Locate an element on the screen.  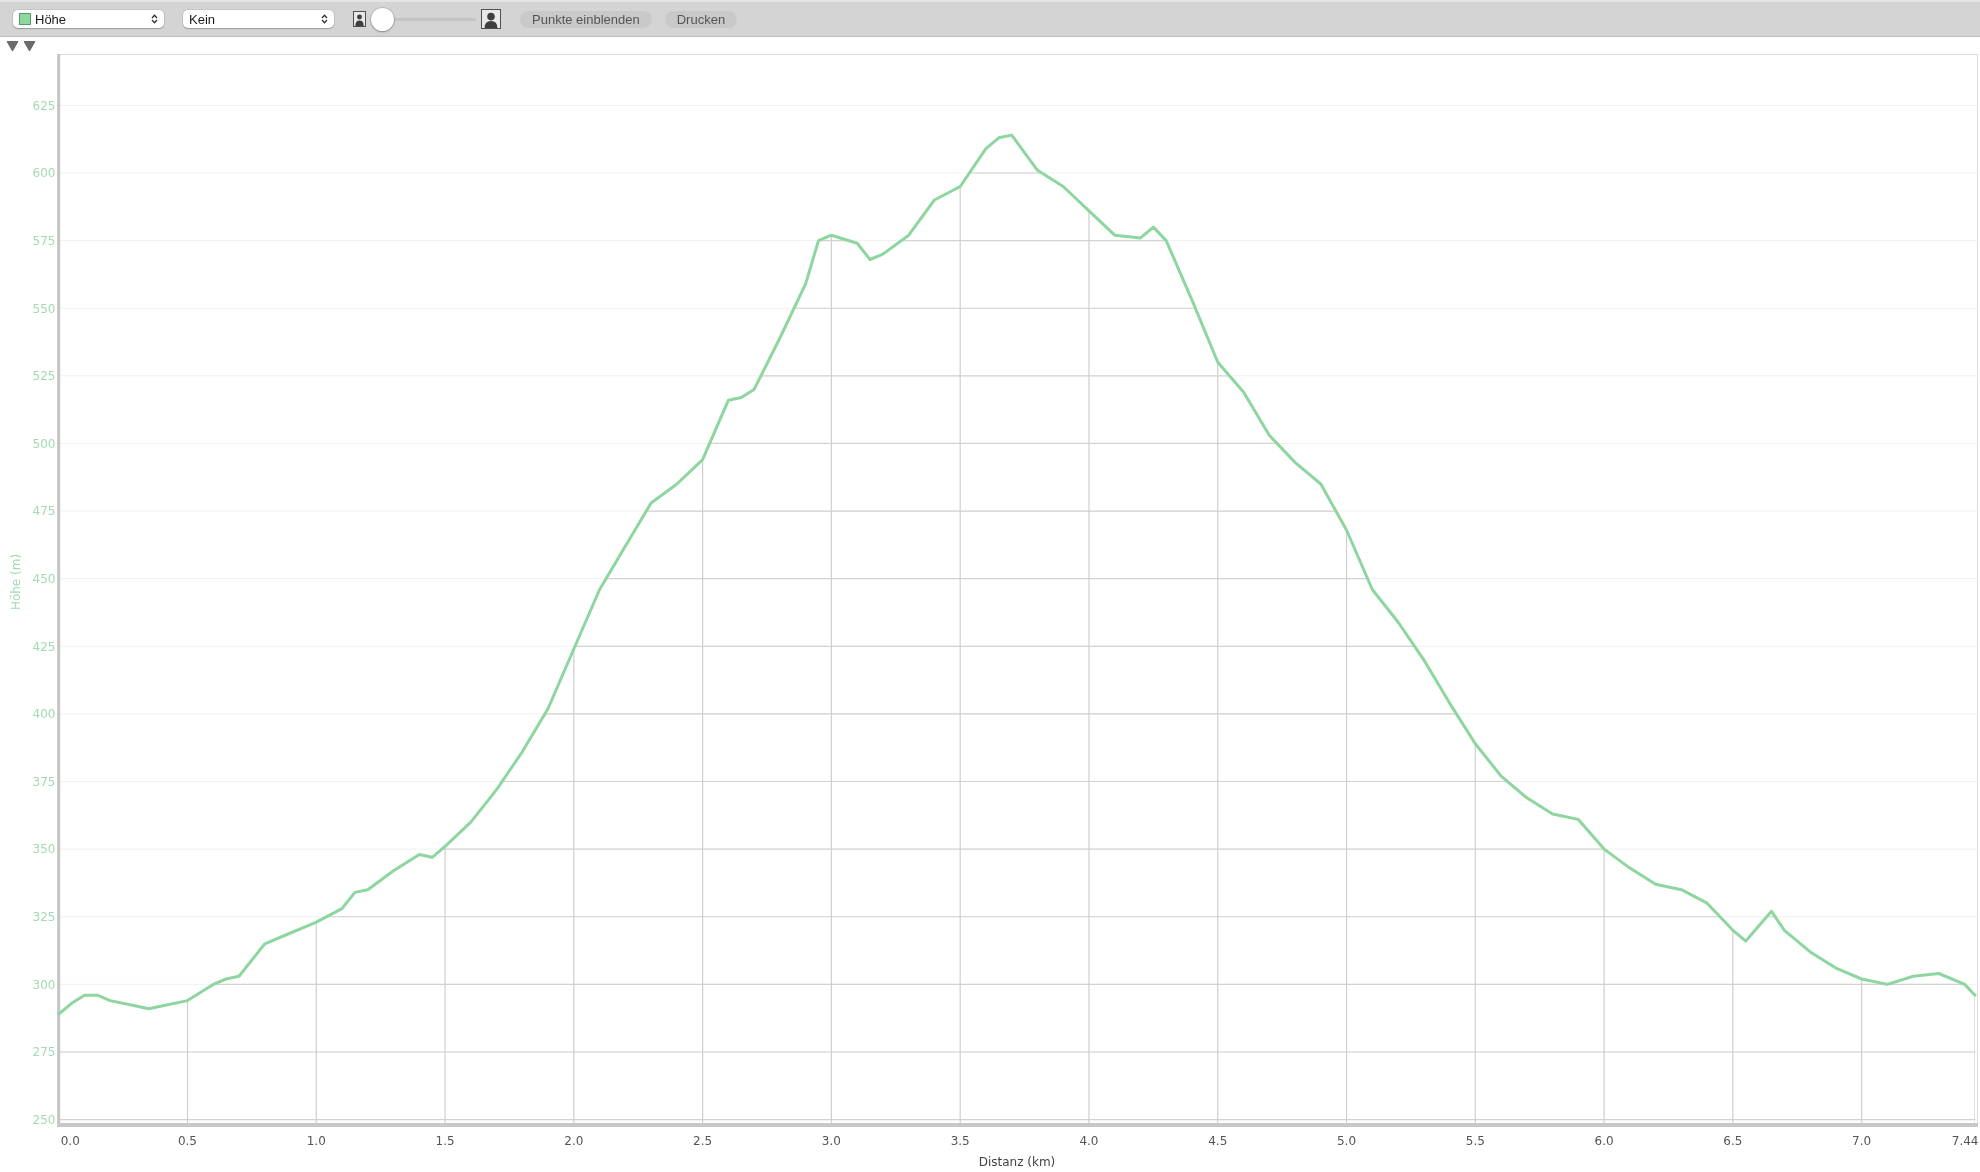
y-tick-label: 400 is located at coordinates (44, 714).